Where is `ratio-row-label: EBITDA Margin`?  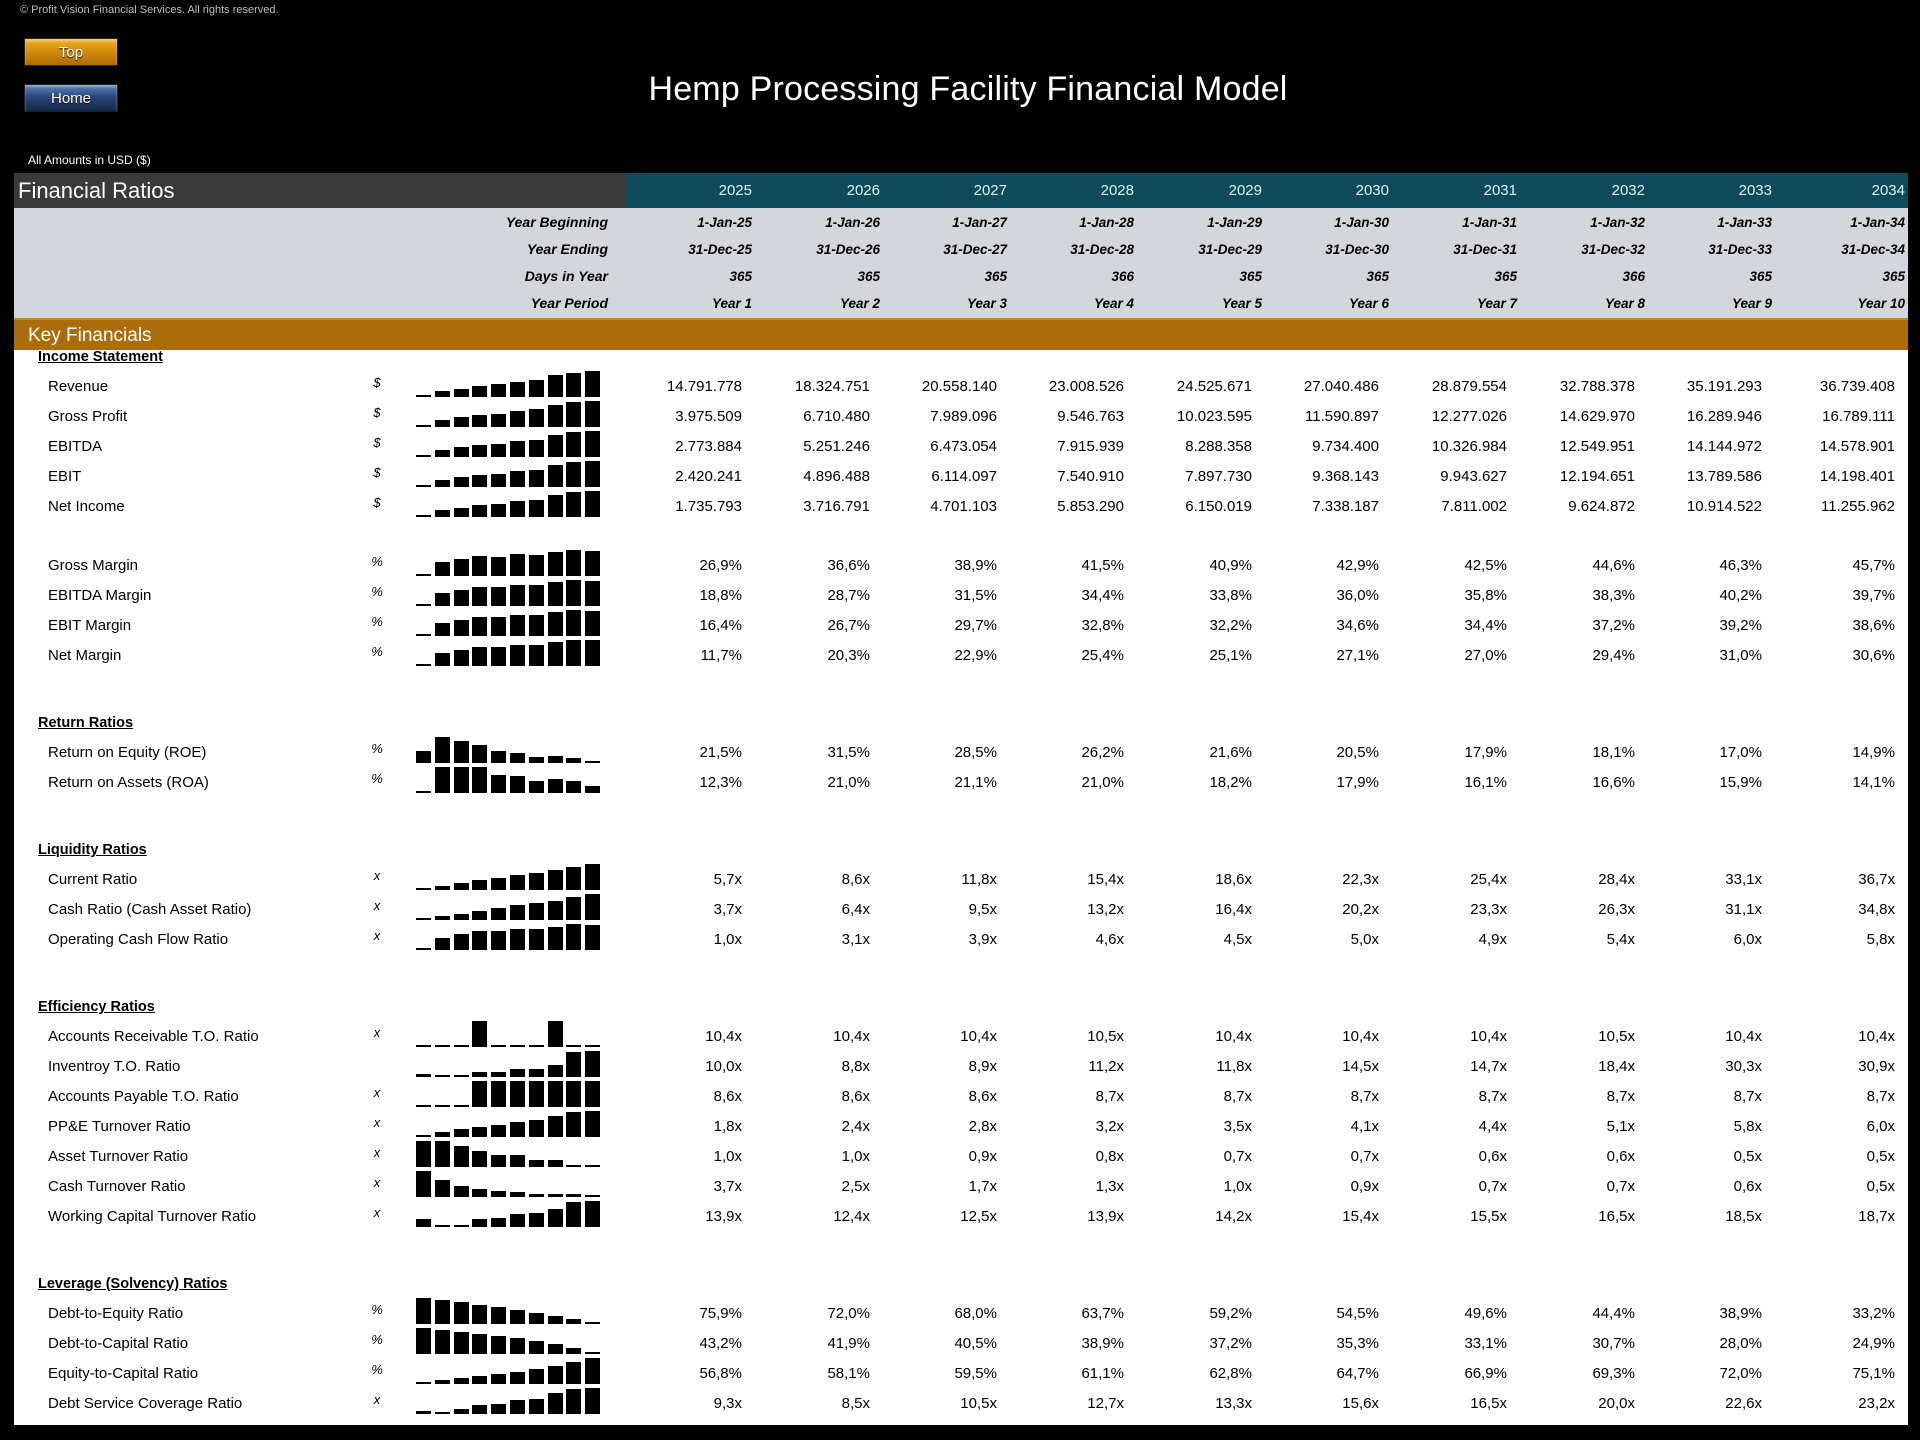
ratio-row-label: EBITDA Margin is located at coordinates (100, 596).